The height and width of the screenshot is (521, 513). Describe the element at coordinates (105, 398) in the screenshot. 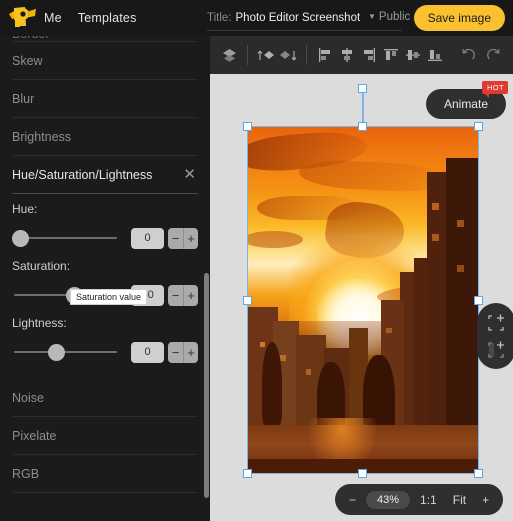

I see `sidebar-item-noise: Noise` at that location.